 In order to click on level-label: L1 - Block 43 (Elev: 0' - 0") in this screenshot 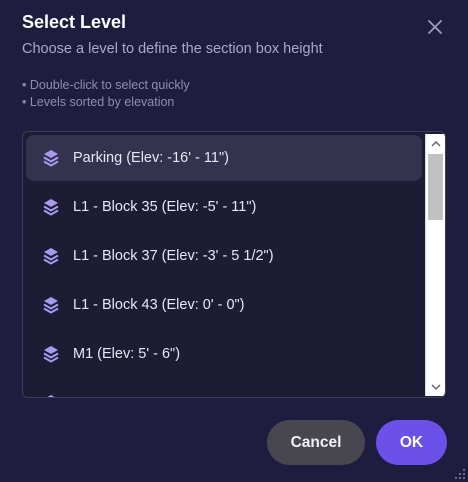, I will do `click(159, 305)`.